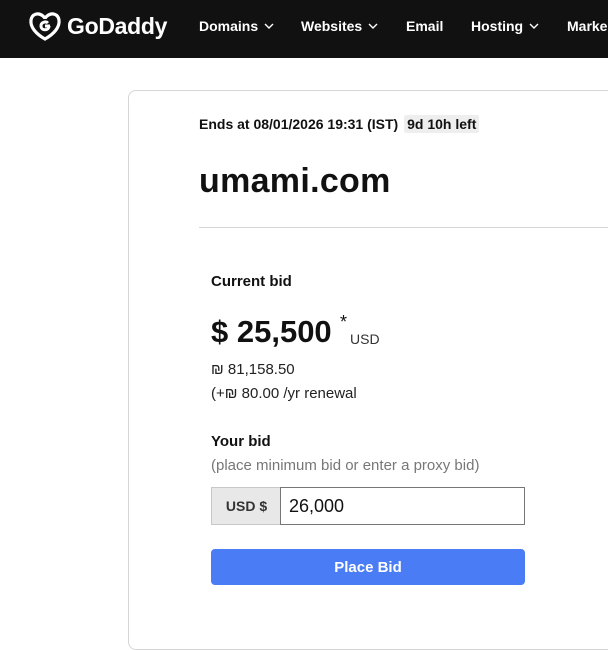  I want to click on godaddy-logo-icon, so click(45, 26).